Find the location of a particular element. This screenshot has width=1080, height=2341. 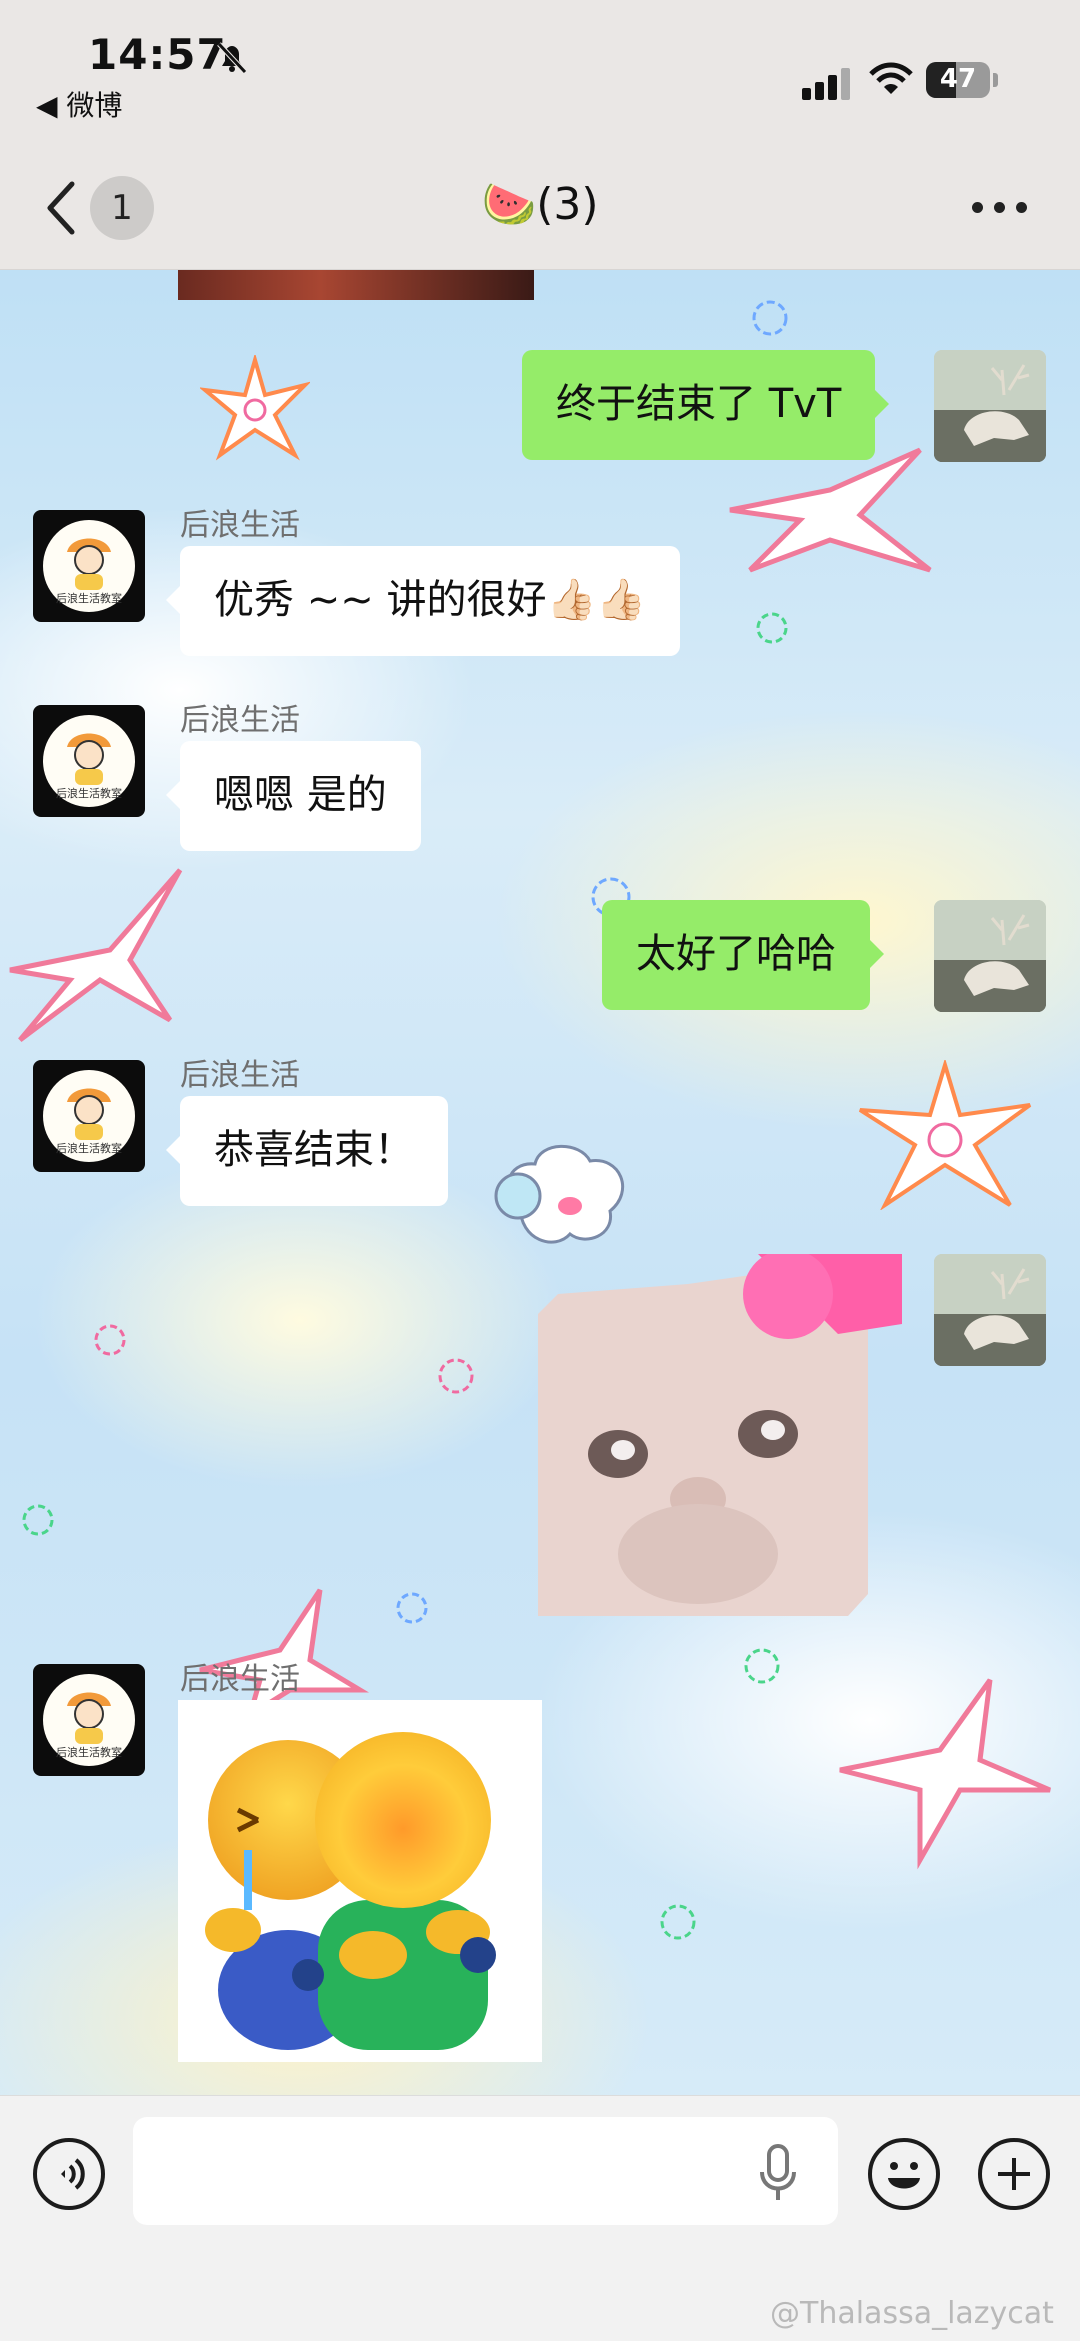

message-bubble-other: 嗯嗯 是的 is located at coordinates (293, 796).